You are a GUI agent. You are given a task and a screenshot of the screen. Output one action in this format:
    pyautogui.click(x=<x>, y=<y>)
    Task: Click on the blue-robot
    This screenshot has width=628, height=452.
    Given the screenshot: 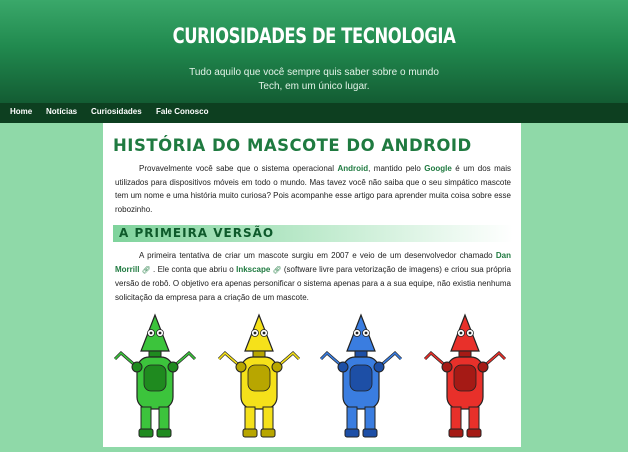 What is the action you would take?
    pyautogui.click(x=361, y=375)
    